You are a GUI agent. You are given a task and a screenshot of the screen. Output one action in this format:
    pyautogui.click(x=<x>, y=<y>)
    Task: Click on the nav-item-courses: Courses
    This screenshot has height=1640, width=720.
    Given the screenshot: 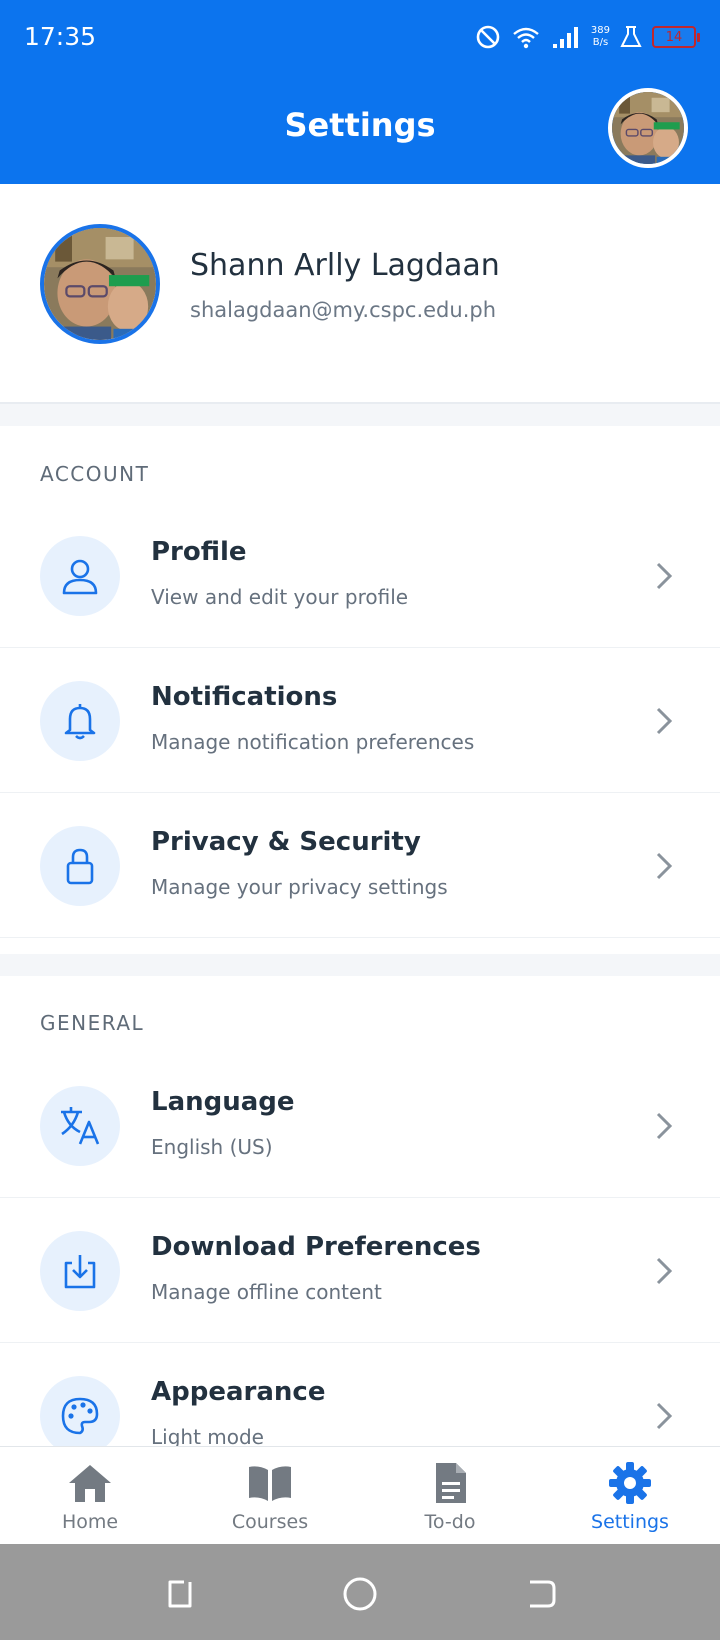 What is the action you would take?
    pyautogui.click(x=270, y=1495)
    